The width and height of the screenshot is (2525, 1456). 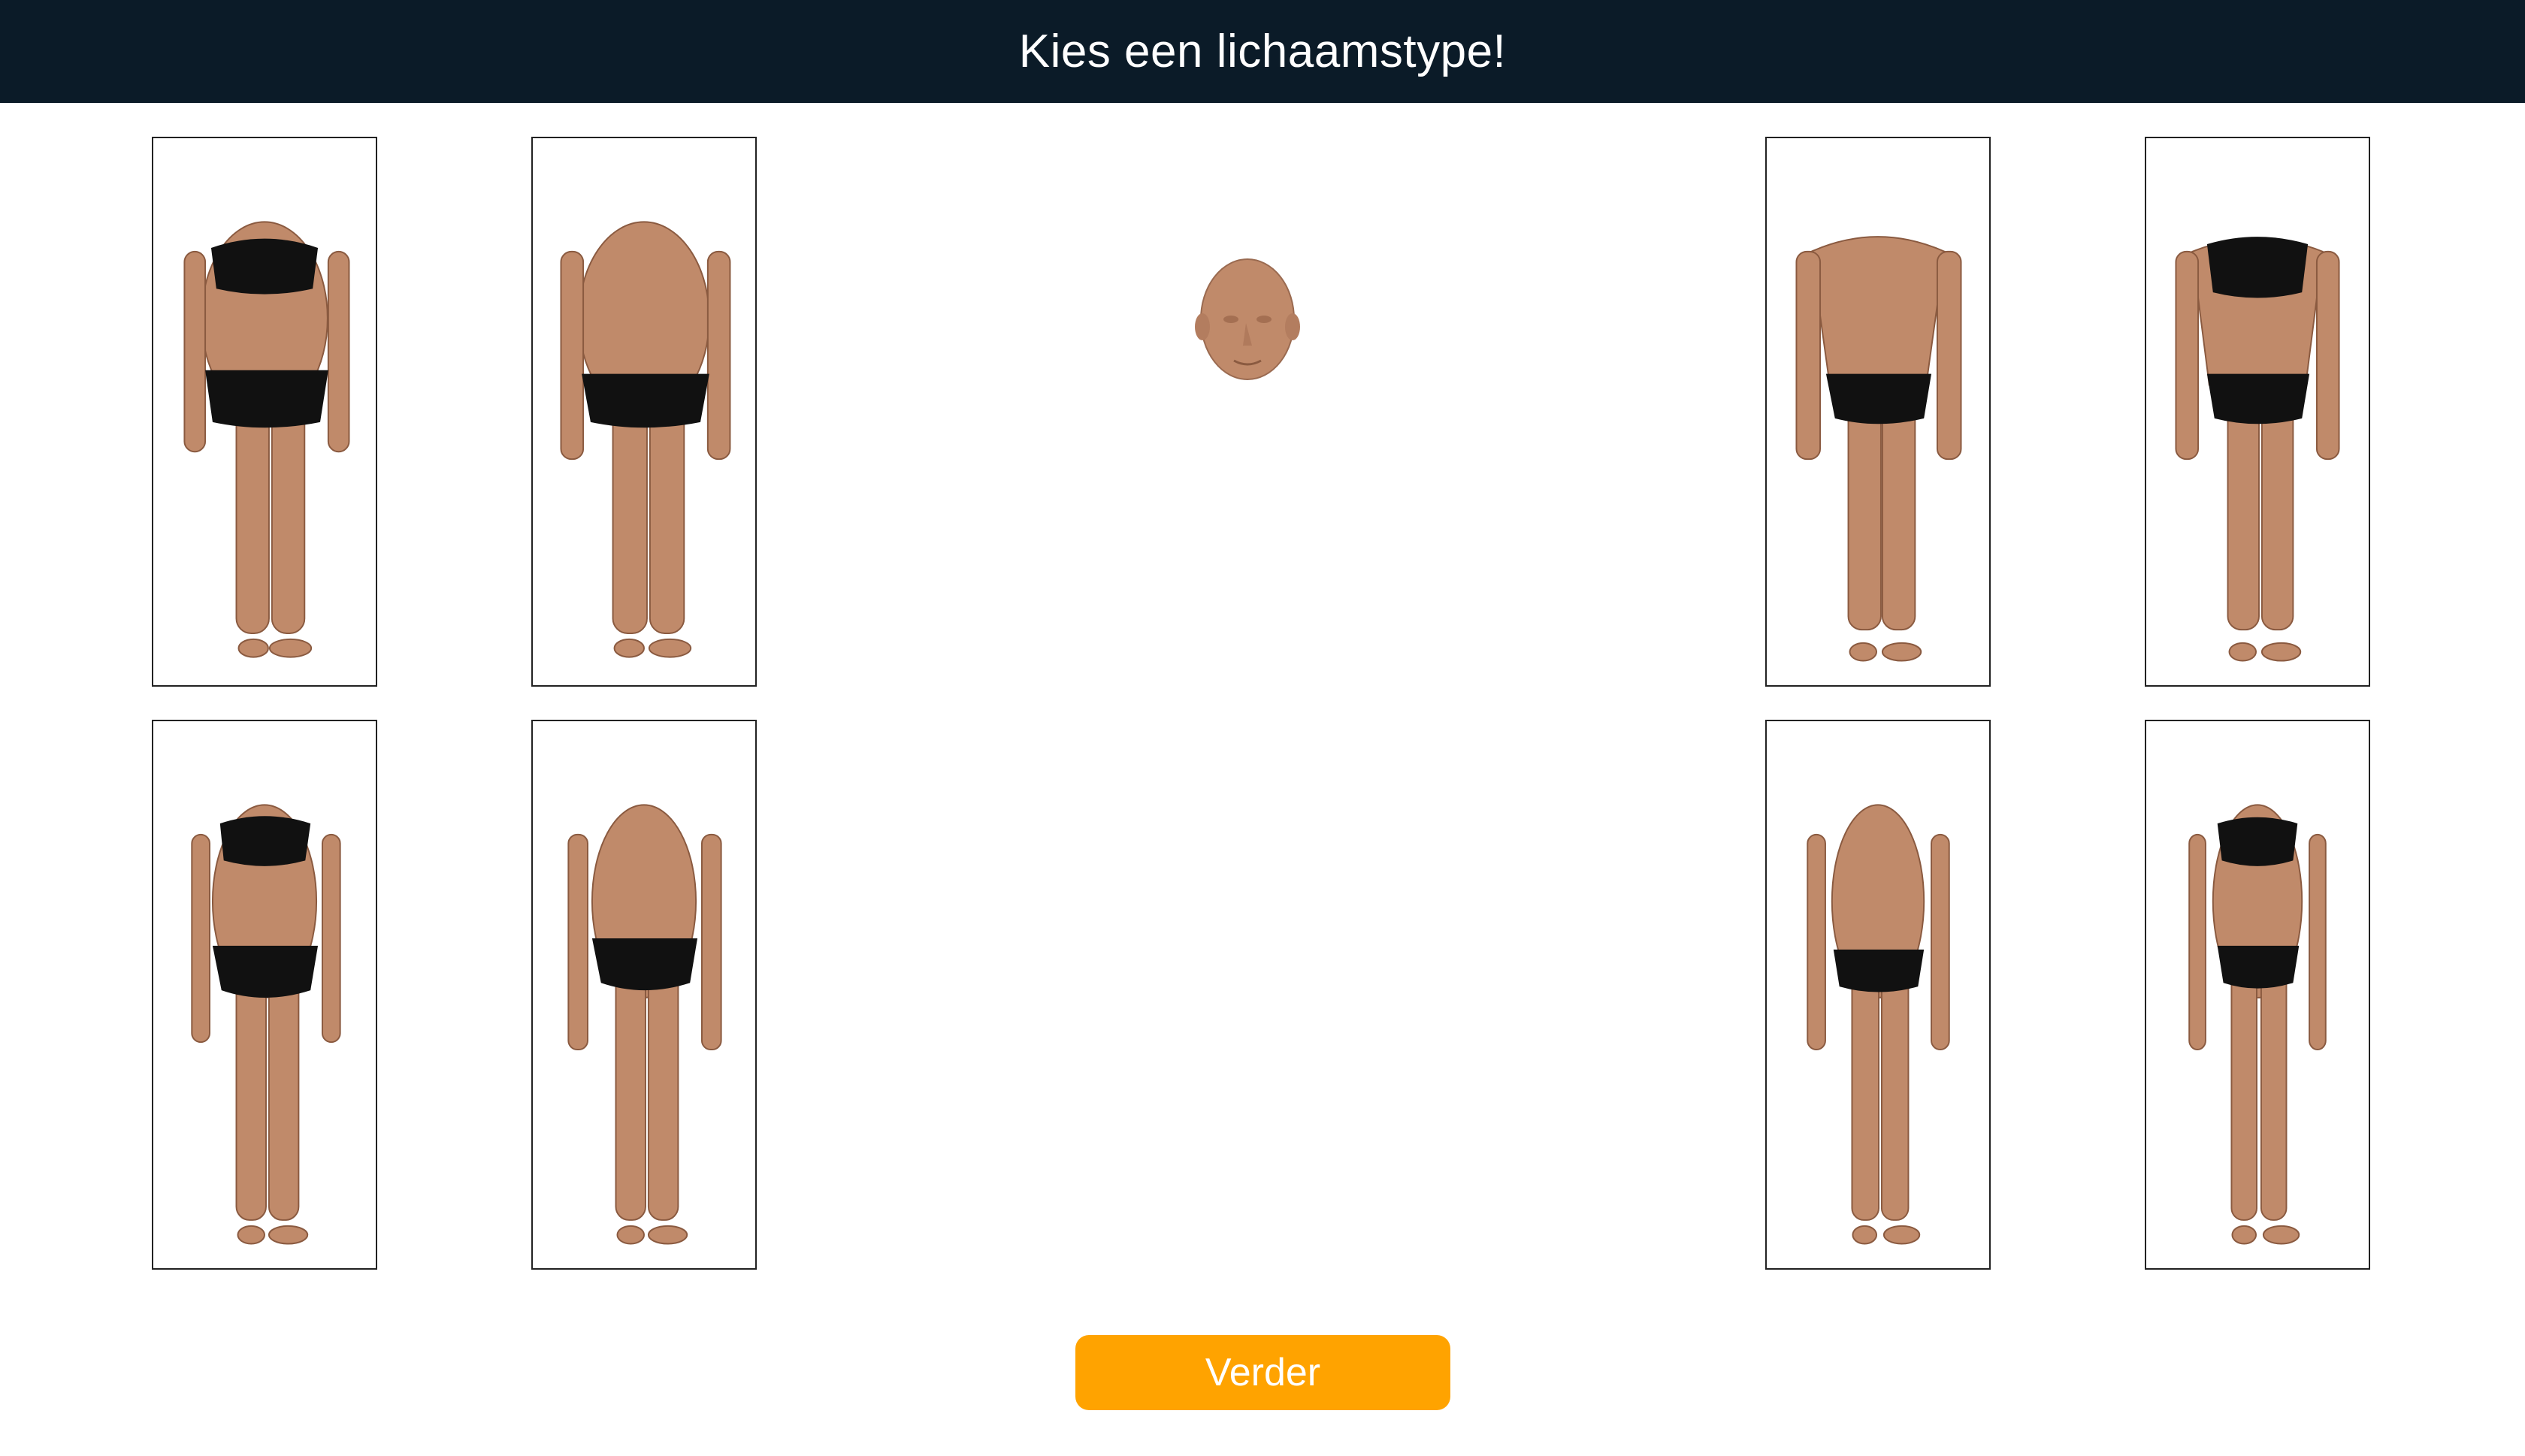 What do you see at coordinates (1247, 319) in the screenshot?
I see `head-preview-icon` at bounding box center [1247, 319].